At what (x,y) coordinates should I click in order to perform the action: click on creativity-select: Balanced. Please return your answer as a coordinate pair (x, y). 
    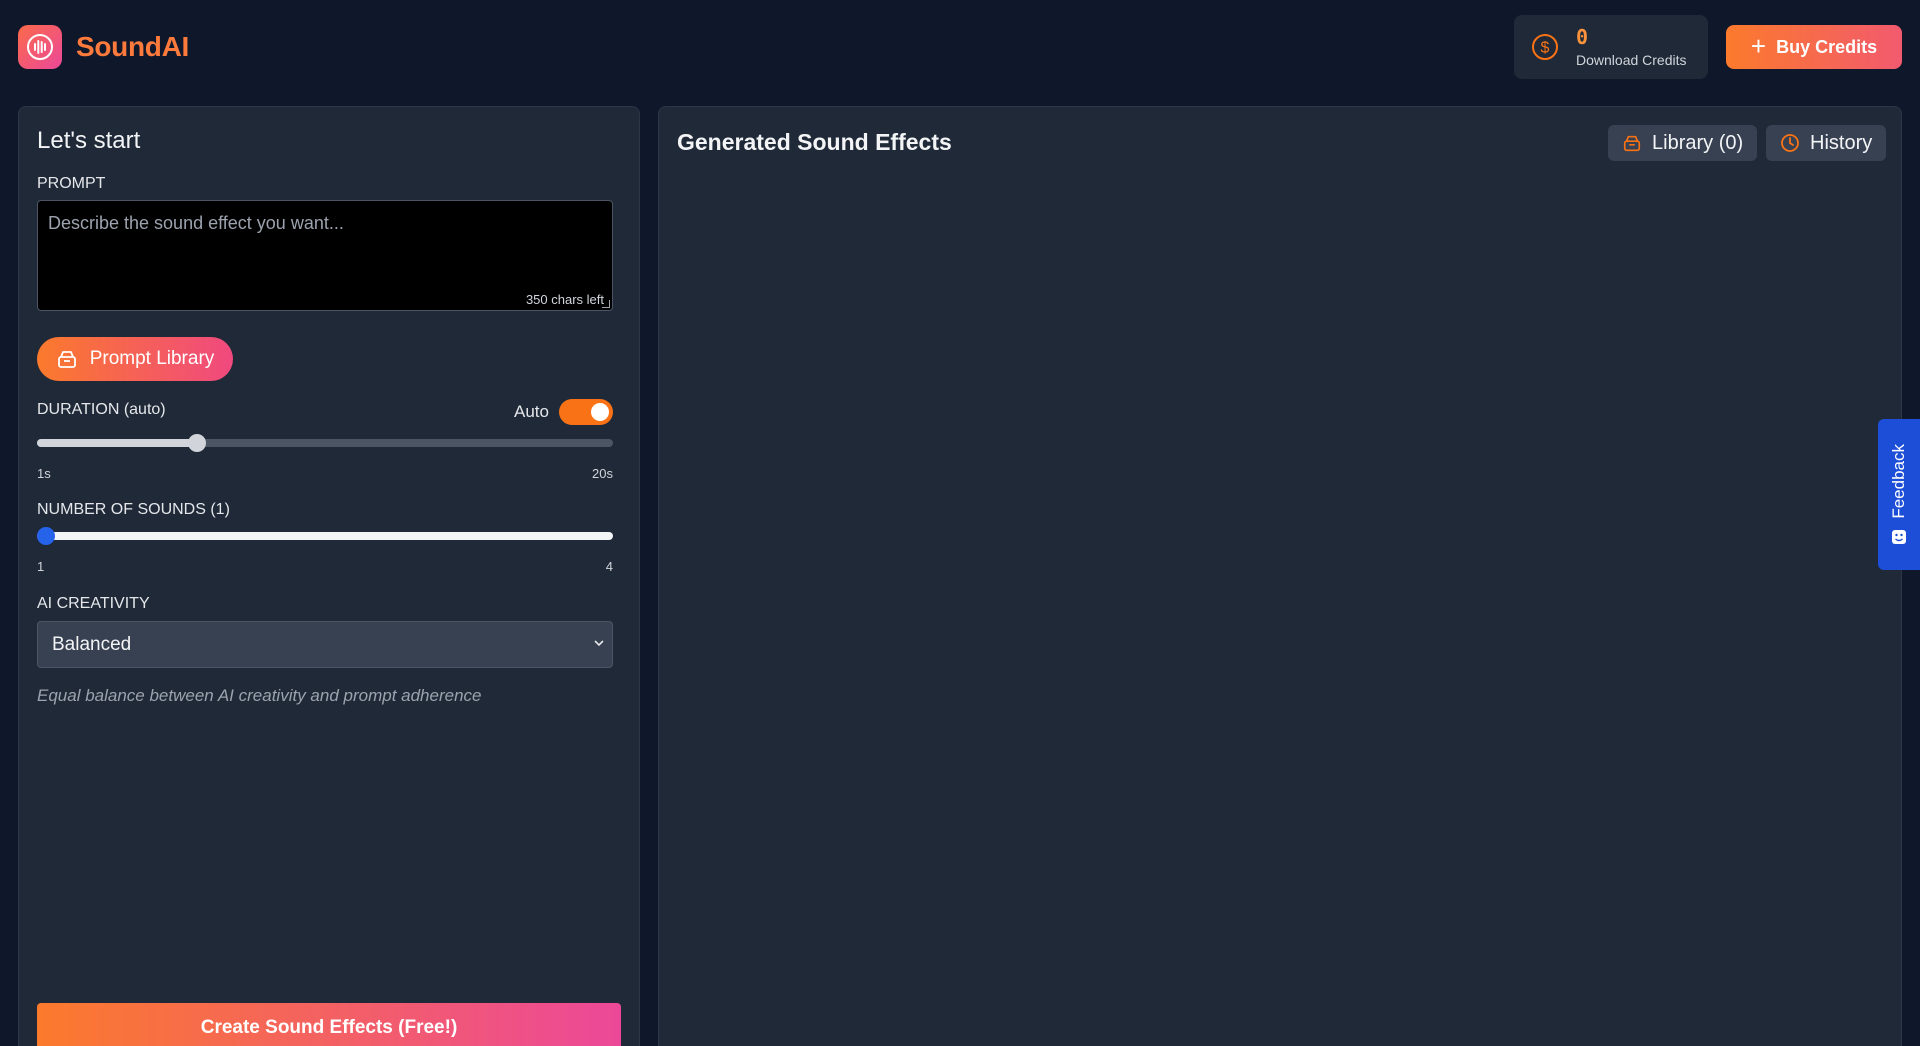
    Looking at the image, I should click on (325, 644).